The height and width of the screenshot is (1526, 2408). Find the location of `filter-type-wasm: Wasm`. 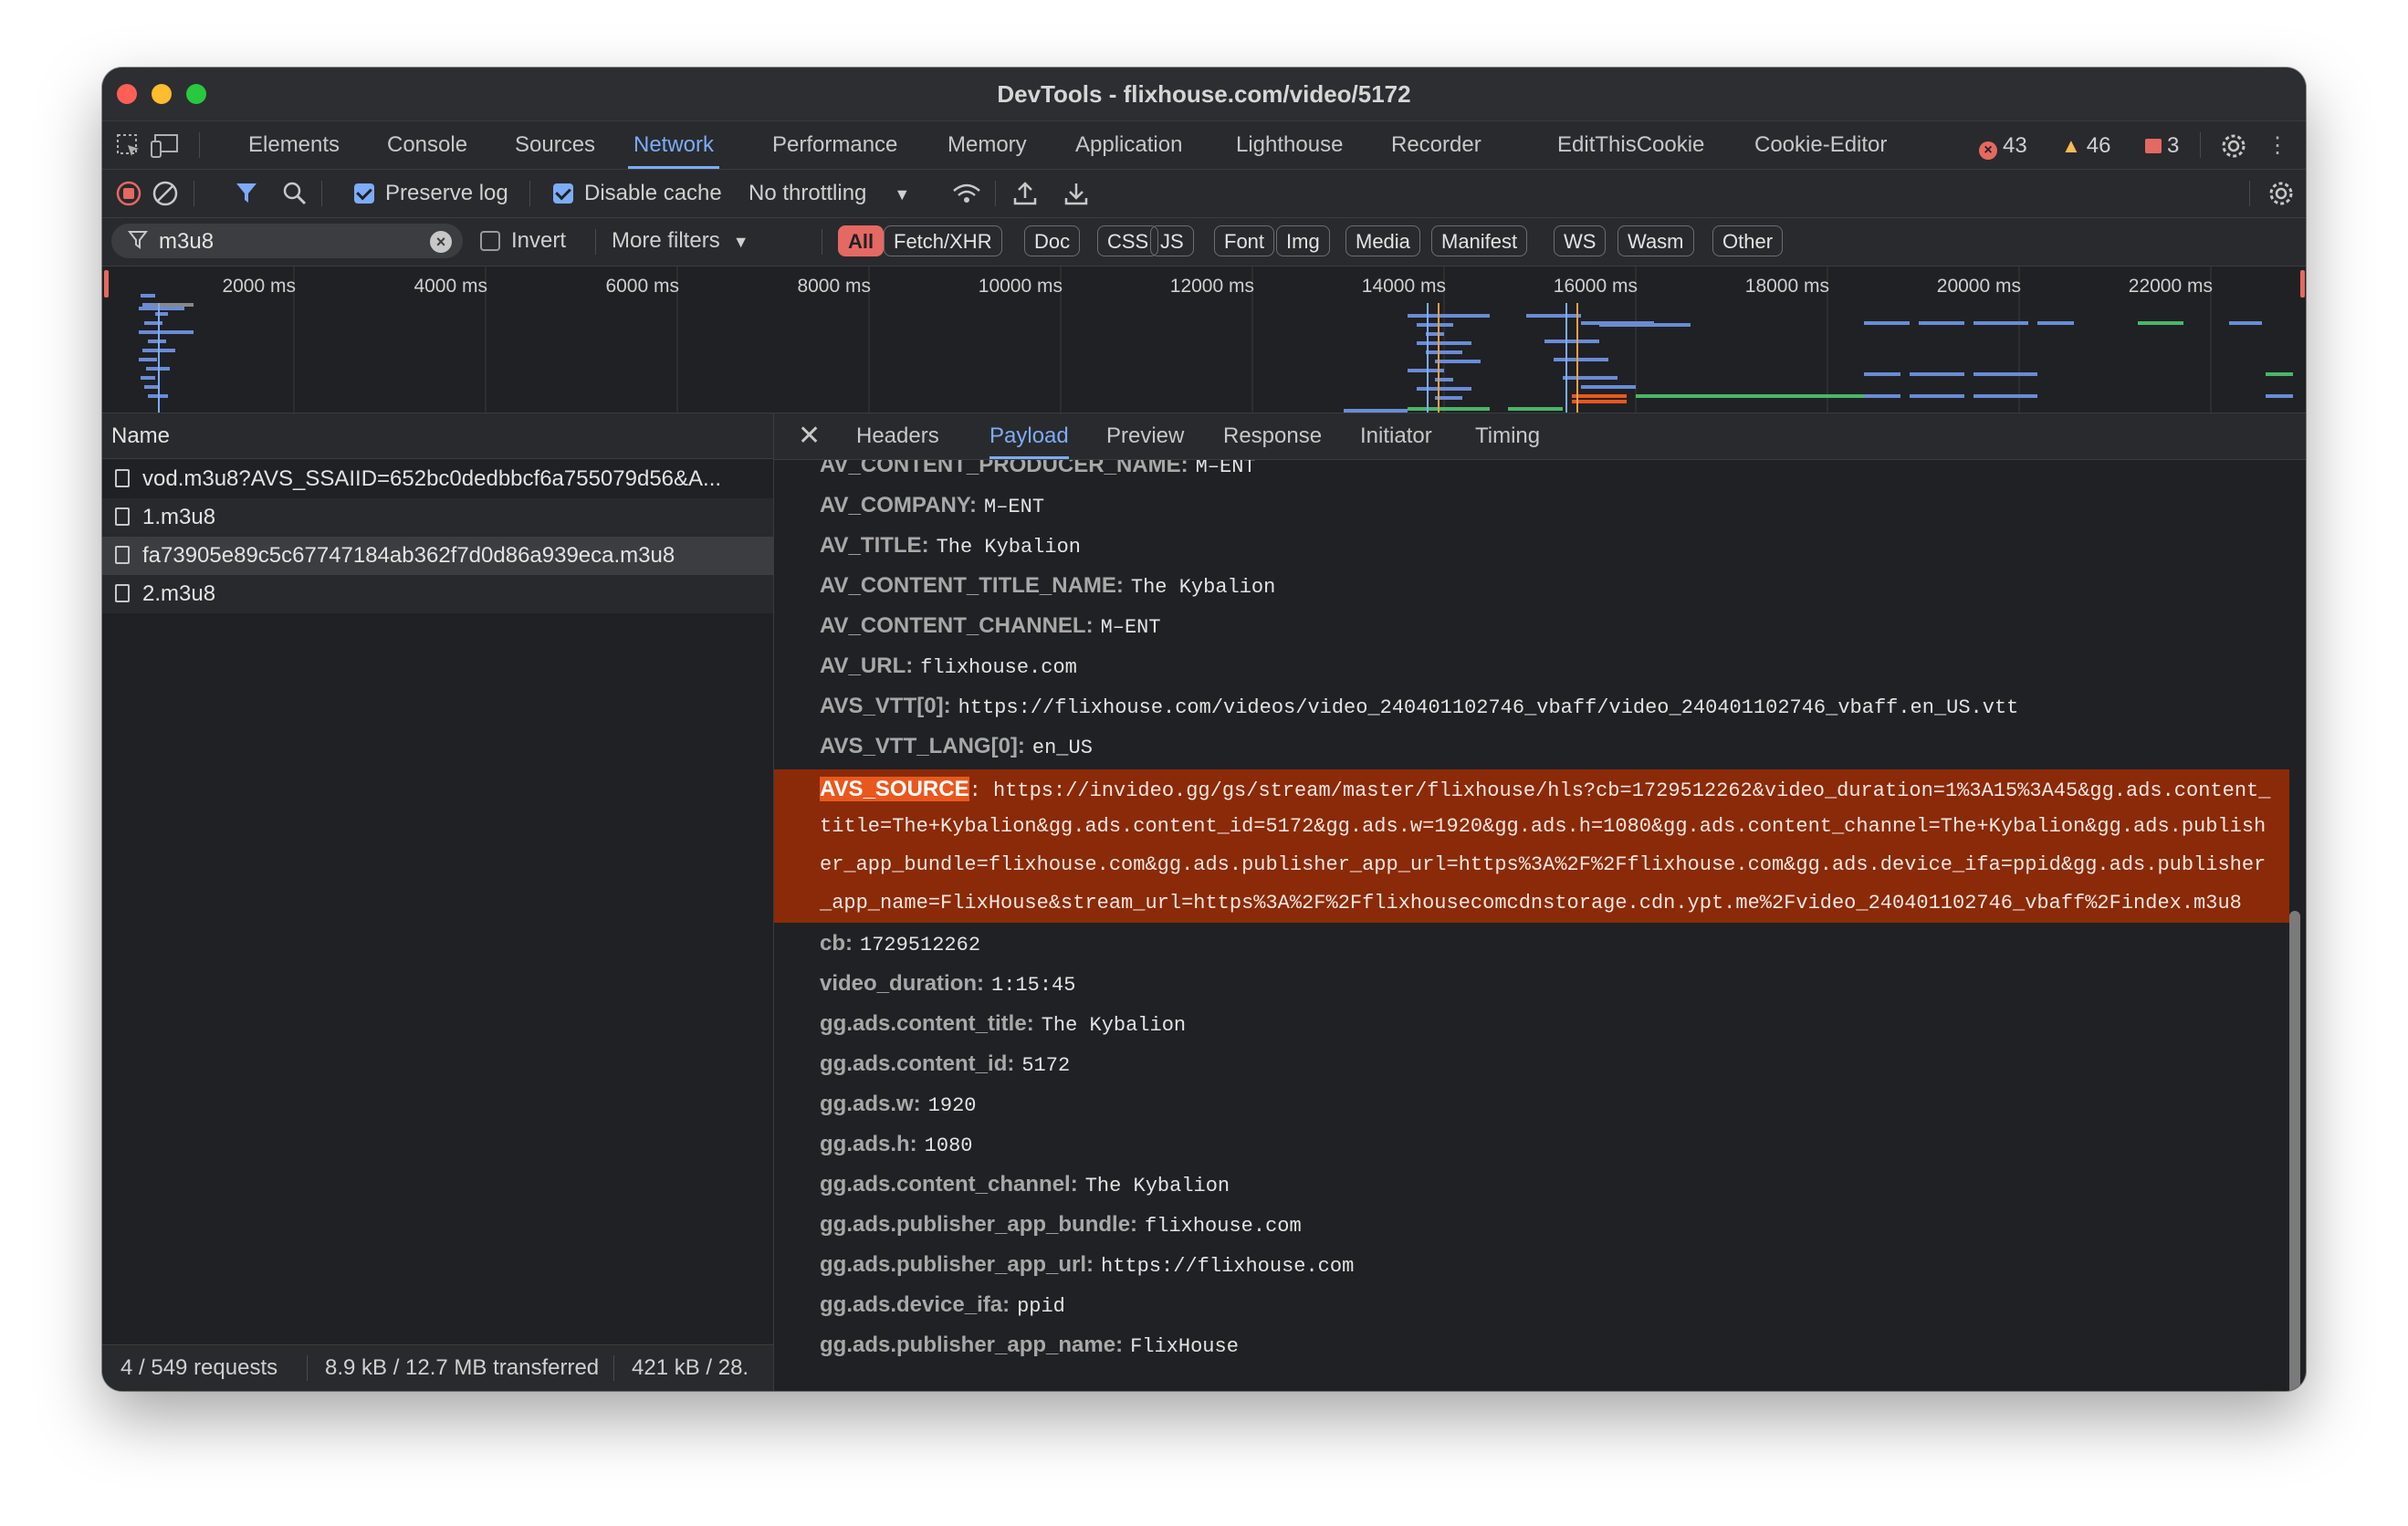

filter-type-wasm: Wasm is located at coordinates (1656, 240).